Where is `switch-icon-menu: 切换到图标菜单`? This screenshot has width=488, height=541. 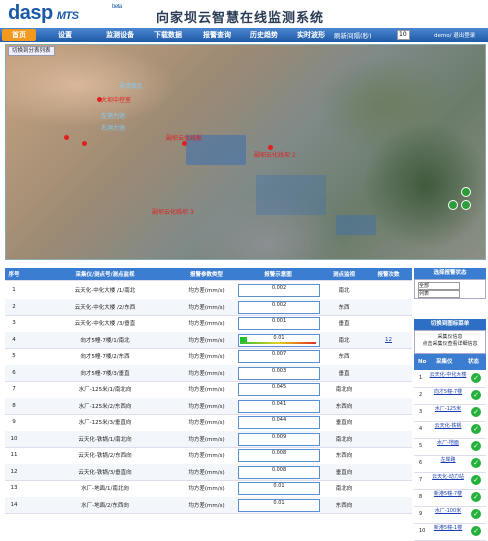 switch-icon-menu: 切换到图标菜单 is located at coordinates (450, 324).